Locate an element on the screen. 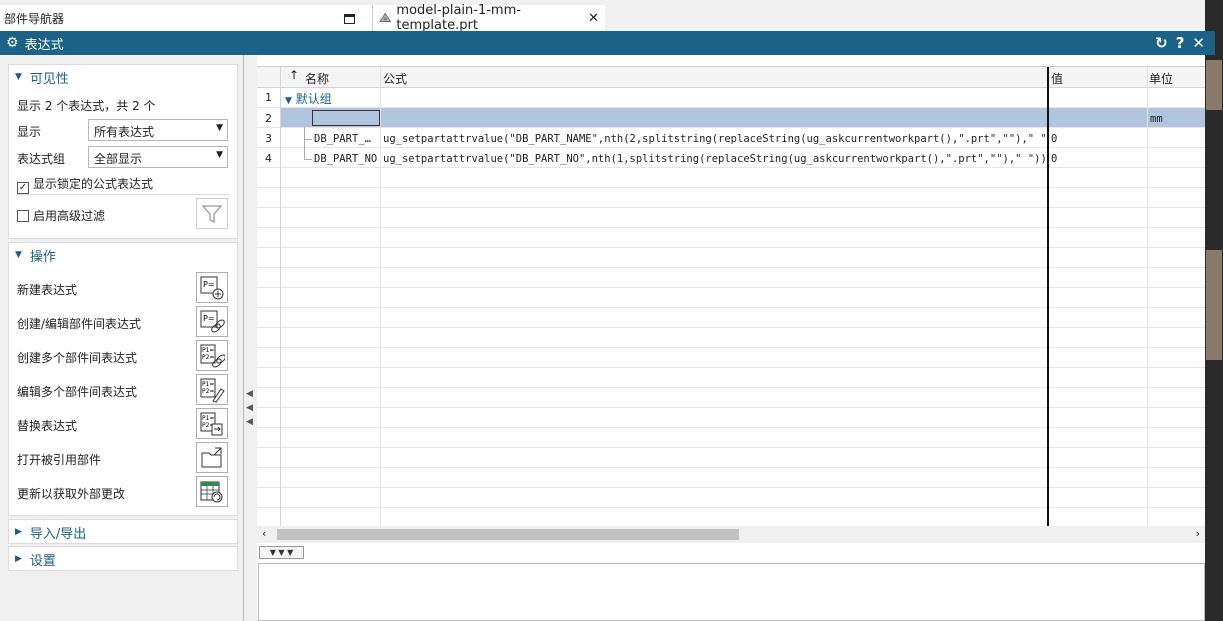  column-name: 名称 is located at coordinates (317, 78).